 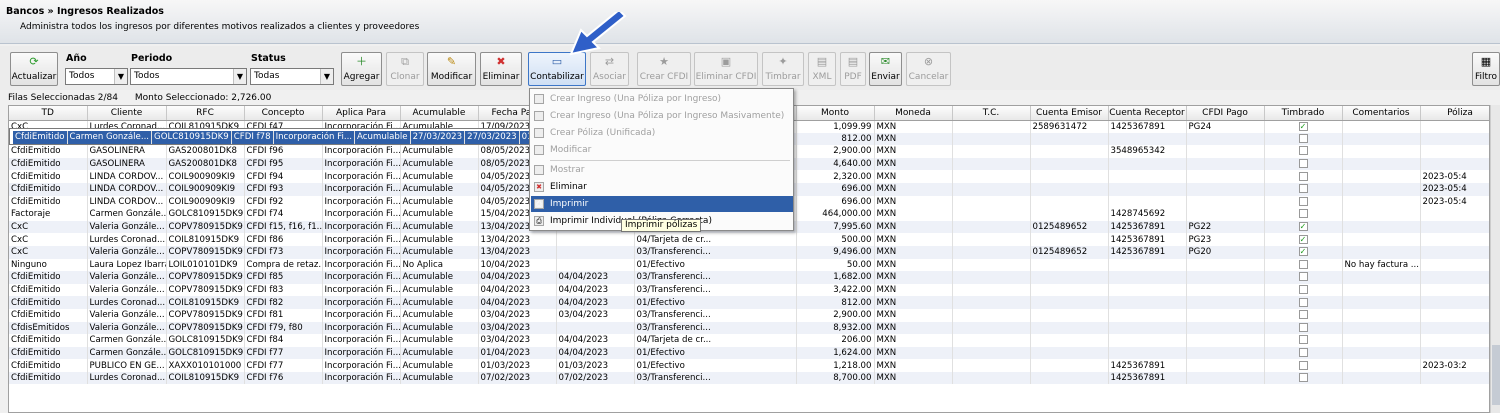 I want to click on cell-monto: 50.00, so click(x=835, y=265).